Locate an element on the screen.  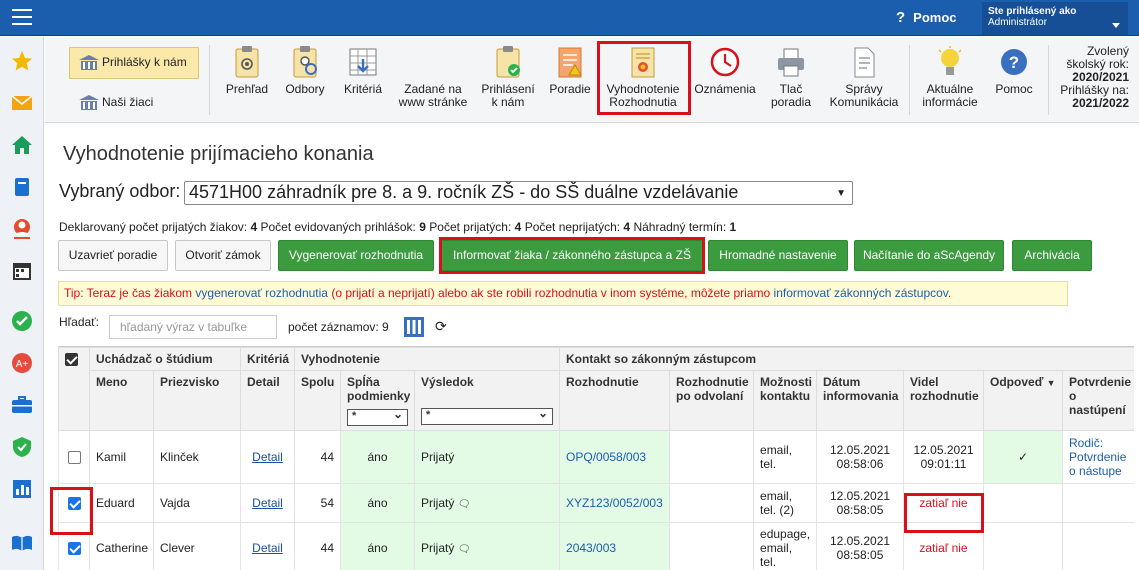
check-circle-icon is located at coordinates (22, 321).